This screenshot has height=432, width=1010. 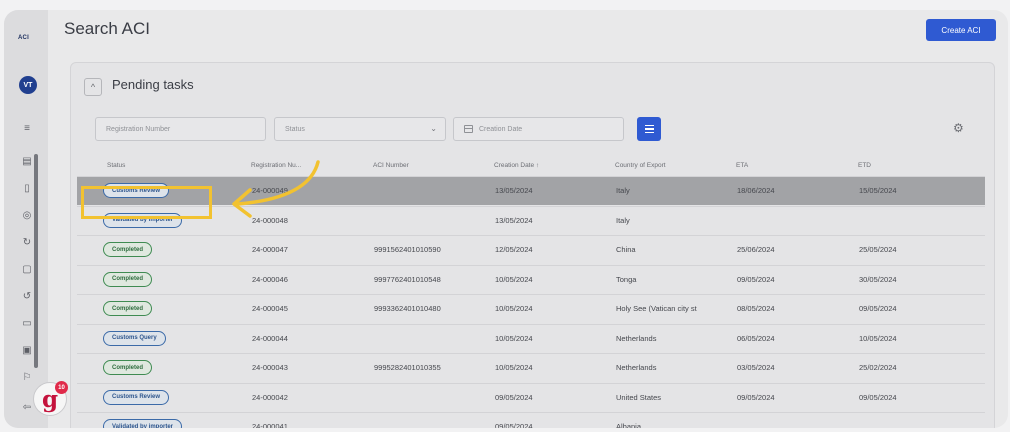 What do you see at coordinates (27, 129) in the screenshot?
I see `menu-icon: ≡` at bounding box center [27, 129].